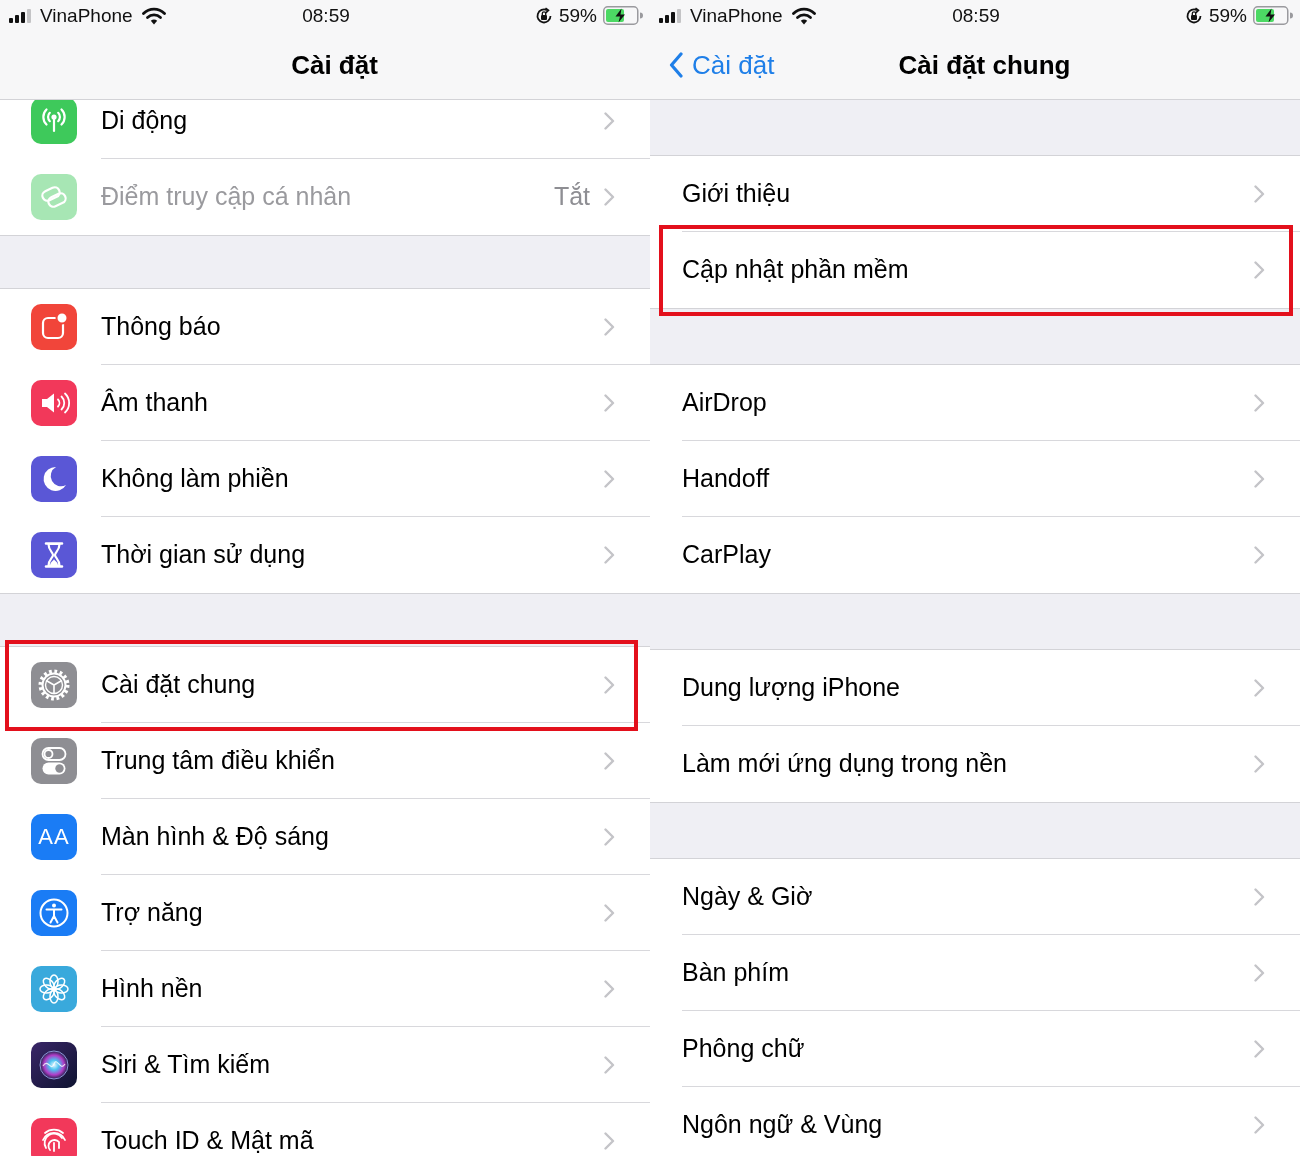 This screenshot has width=1300, height=1156. Describe the element at coordinates (748, 896) in the screenshot. I see `row-label: Ngày & Giờ` at that location.